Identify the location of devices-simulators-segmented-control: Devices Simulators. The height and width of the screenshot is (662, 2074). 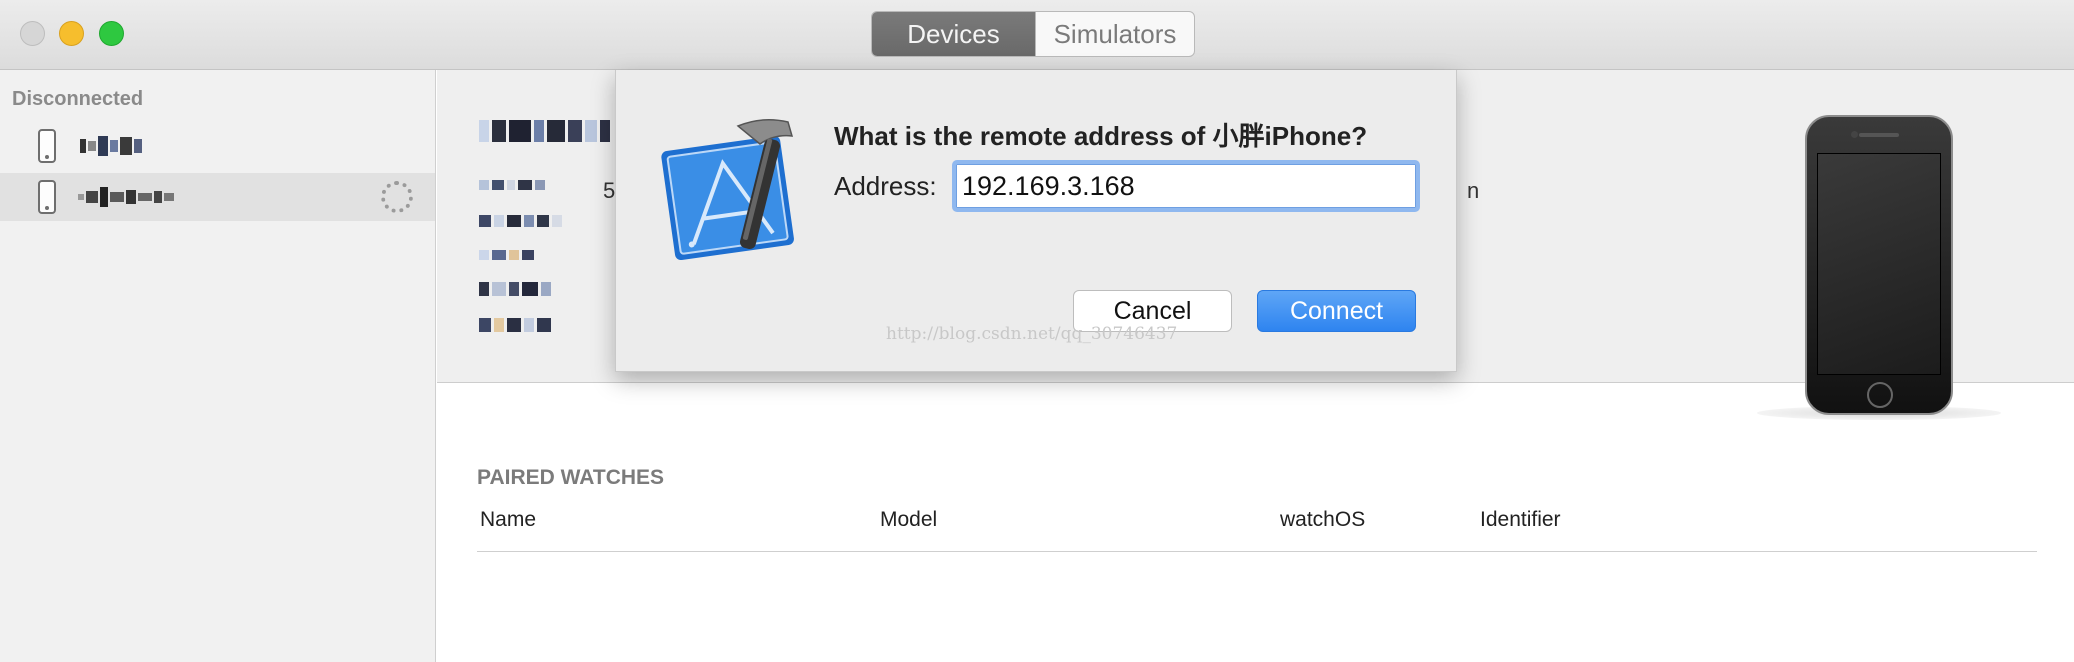
(1033, 34).